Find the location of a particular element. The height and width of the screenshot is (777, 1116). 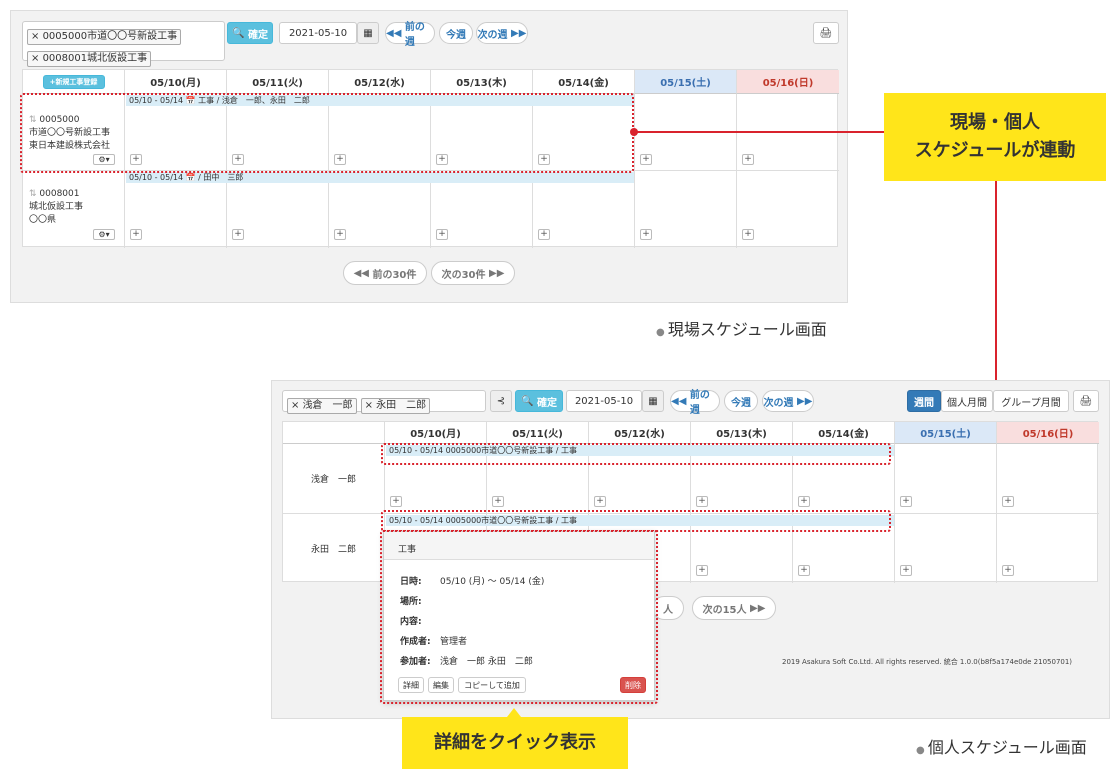

member-name-cell: 浅倉 一郎 is located at coordinates (334, 479).